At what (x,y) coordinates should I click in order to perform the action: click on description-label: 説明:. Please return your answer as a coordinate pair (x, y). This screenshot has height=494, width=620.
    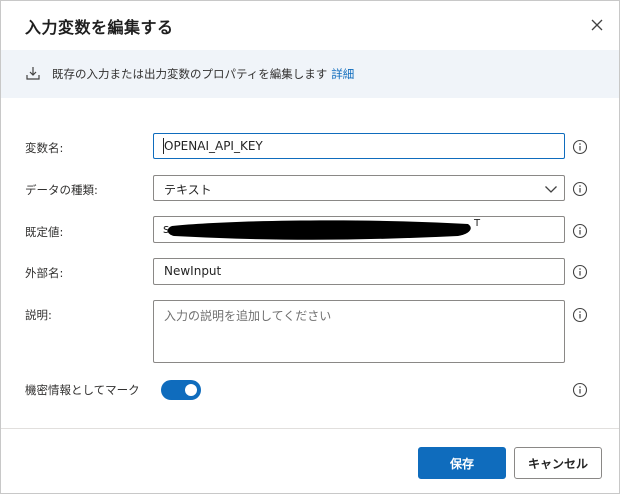
    Looking at the image, I should click on (38, 315).